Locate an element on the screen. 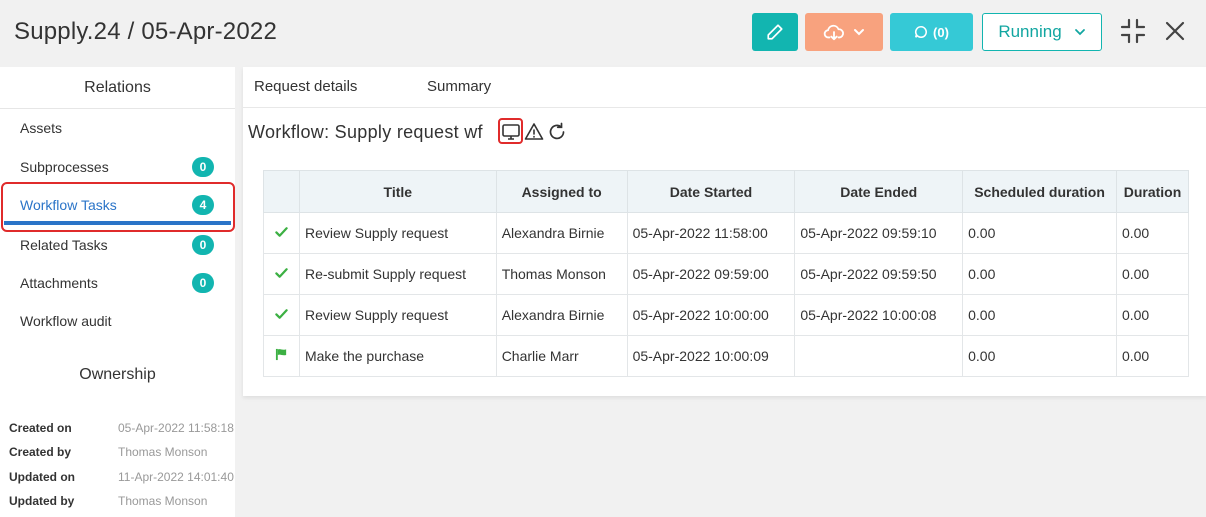 The height and width of the screenshot is (517, 1206). compress-icon is located at coordinates (1133, 31).